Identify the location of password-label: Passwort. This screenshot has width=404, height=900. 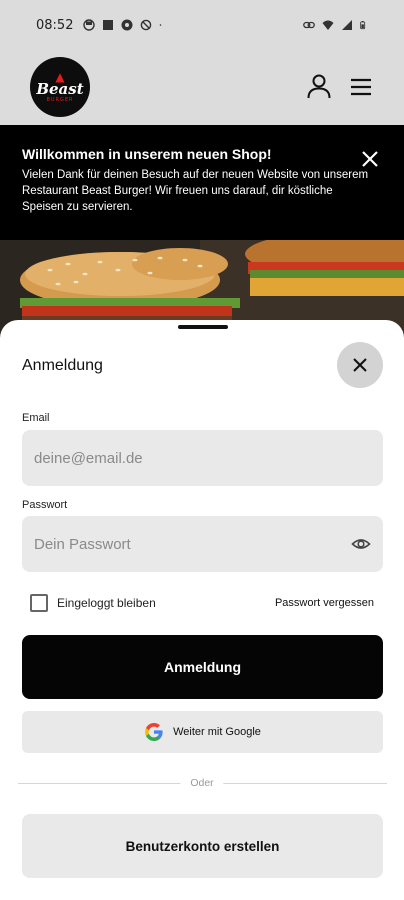
(45, 505).